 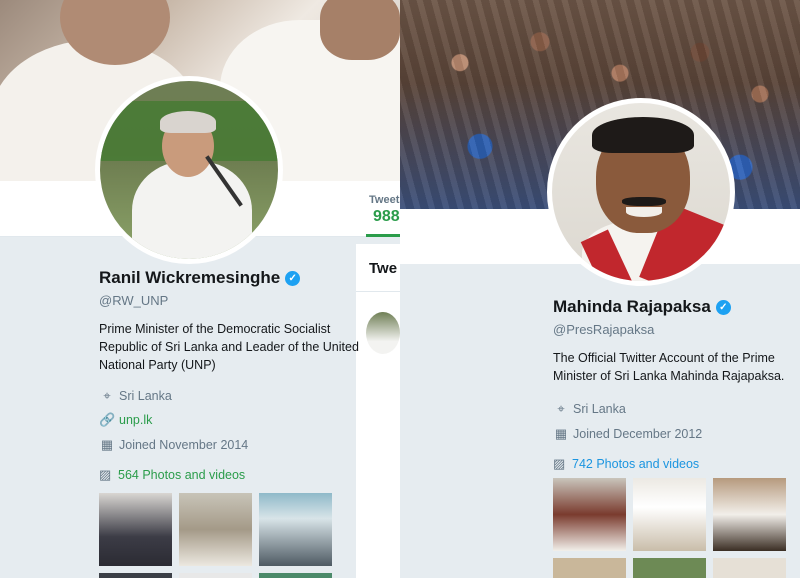 I want to click on divider, so click(x=378, y=291).